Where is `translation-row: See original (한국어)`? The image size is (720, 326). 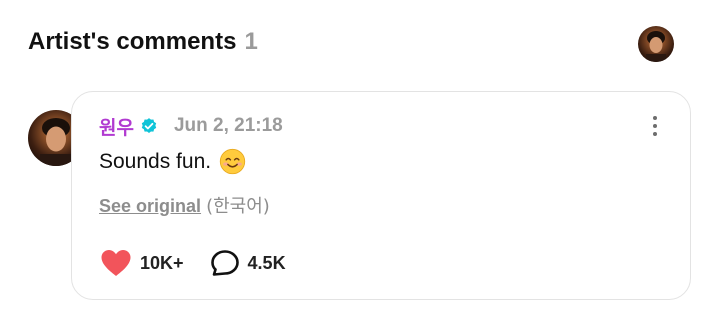 translation-row: See original (한국어) is located at coordinates (184, 205).